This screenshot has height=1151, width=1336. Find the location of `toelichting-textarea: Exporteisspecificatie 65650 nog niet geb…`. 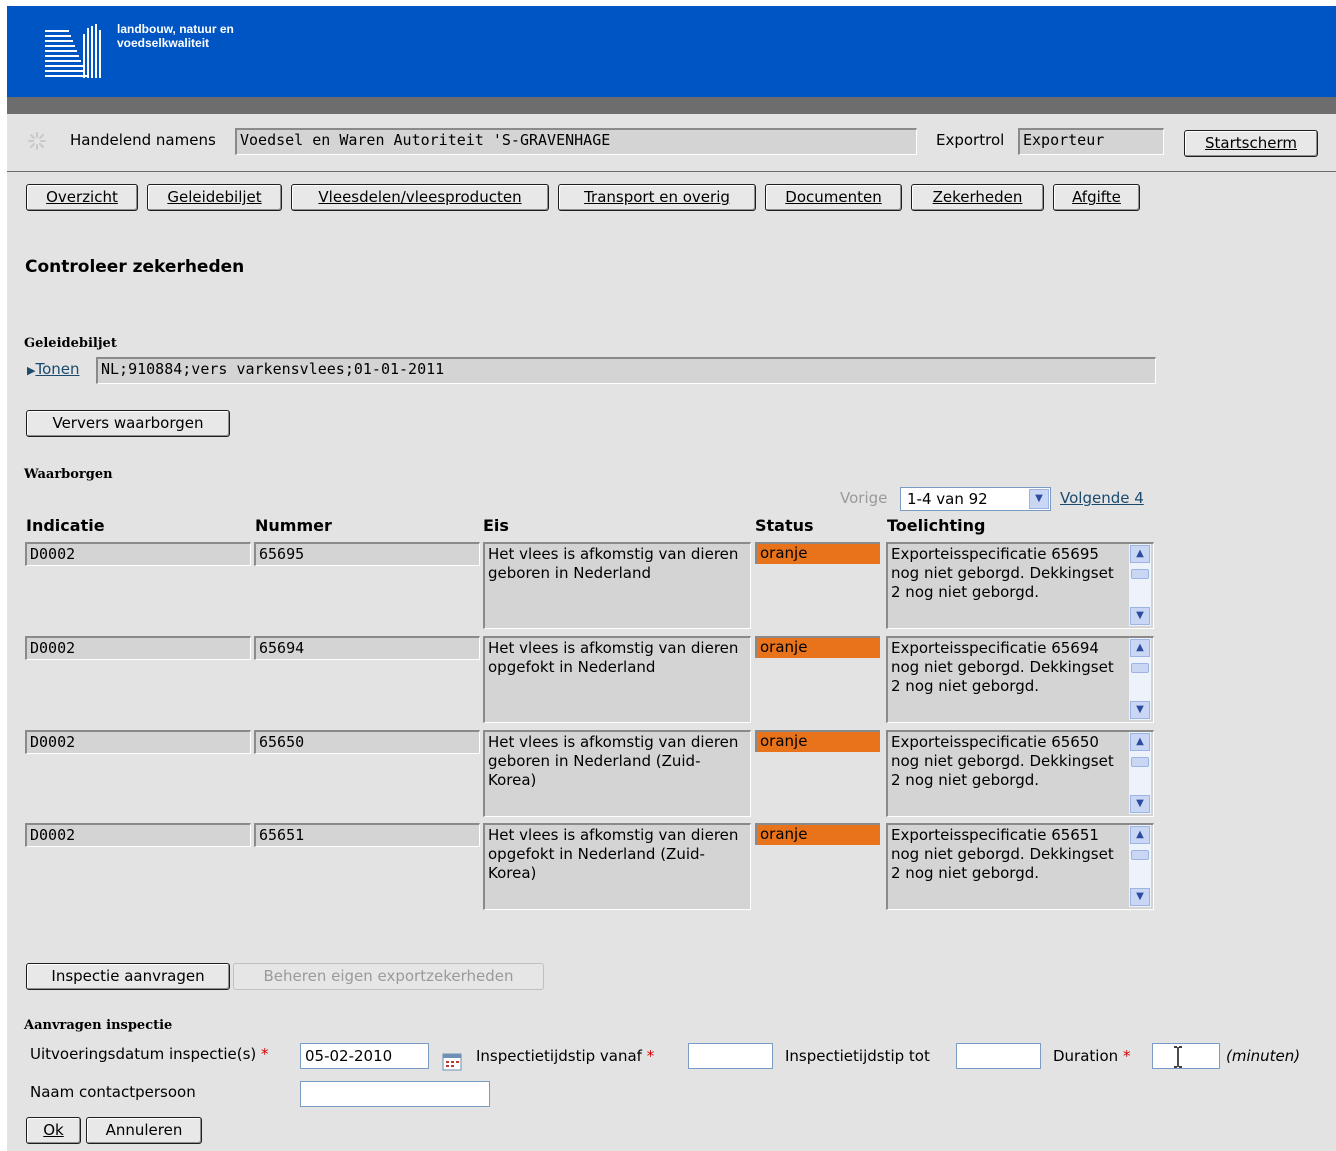

toelichting-textarea: Exporteisspecificatie 65650 nog niet geb… is located at coordinates (1020, 773).